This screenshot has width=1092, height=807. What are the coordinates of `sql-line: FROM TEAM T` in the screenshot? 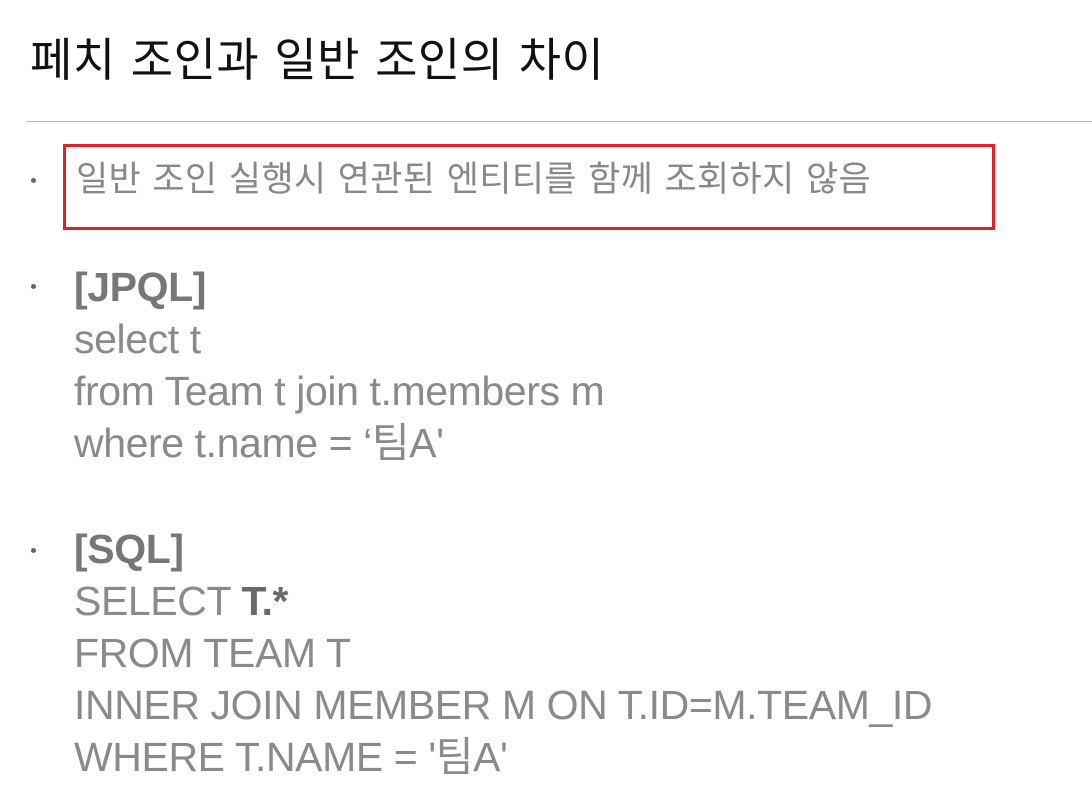 It's located at (212, 653).